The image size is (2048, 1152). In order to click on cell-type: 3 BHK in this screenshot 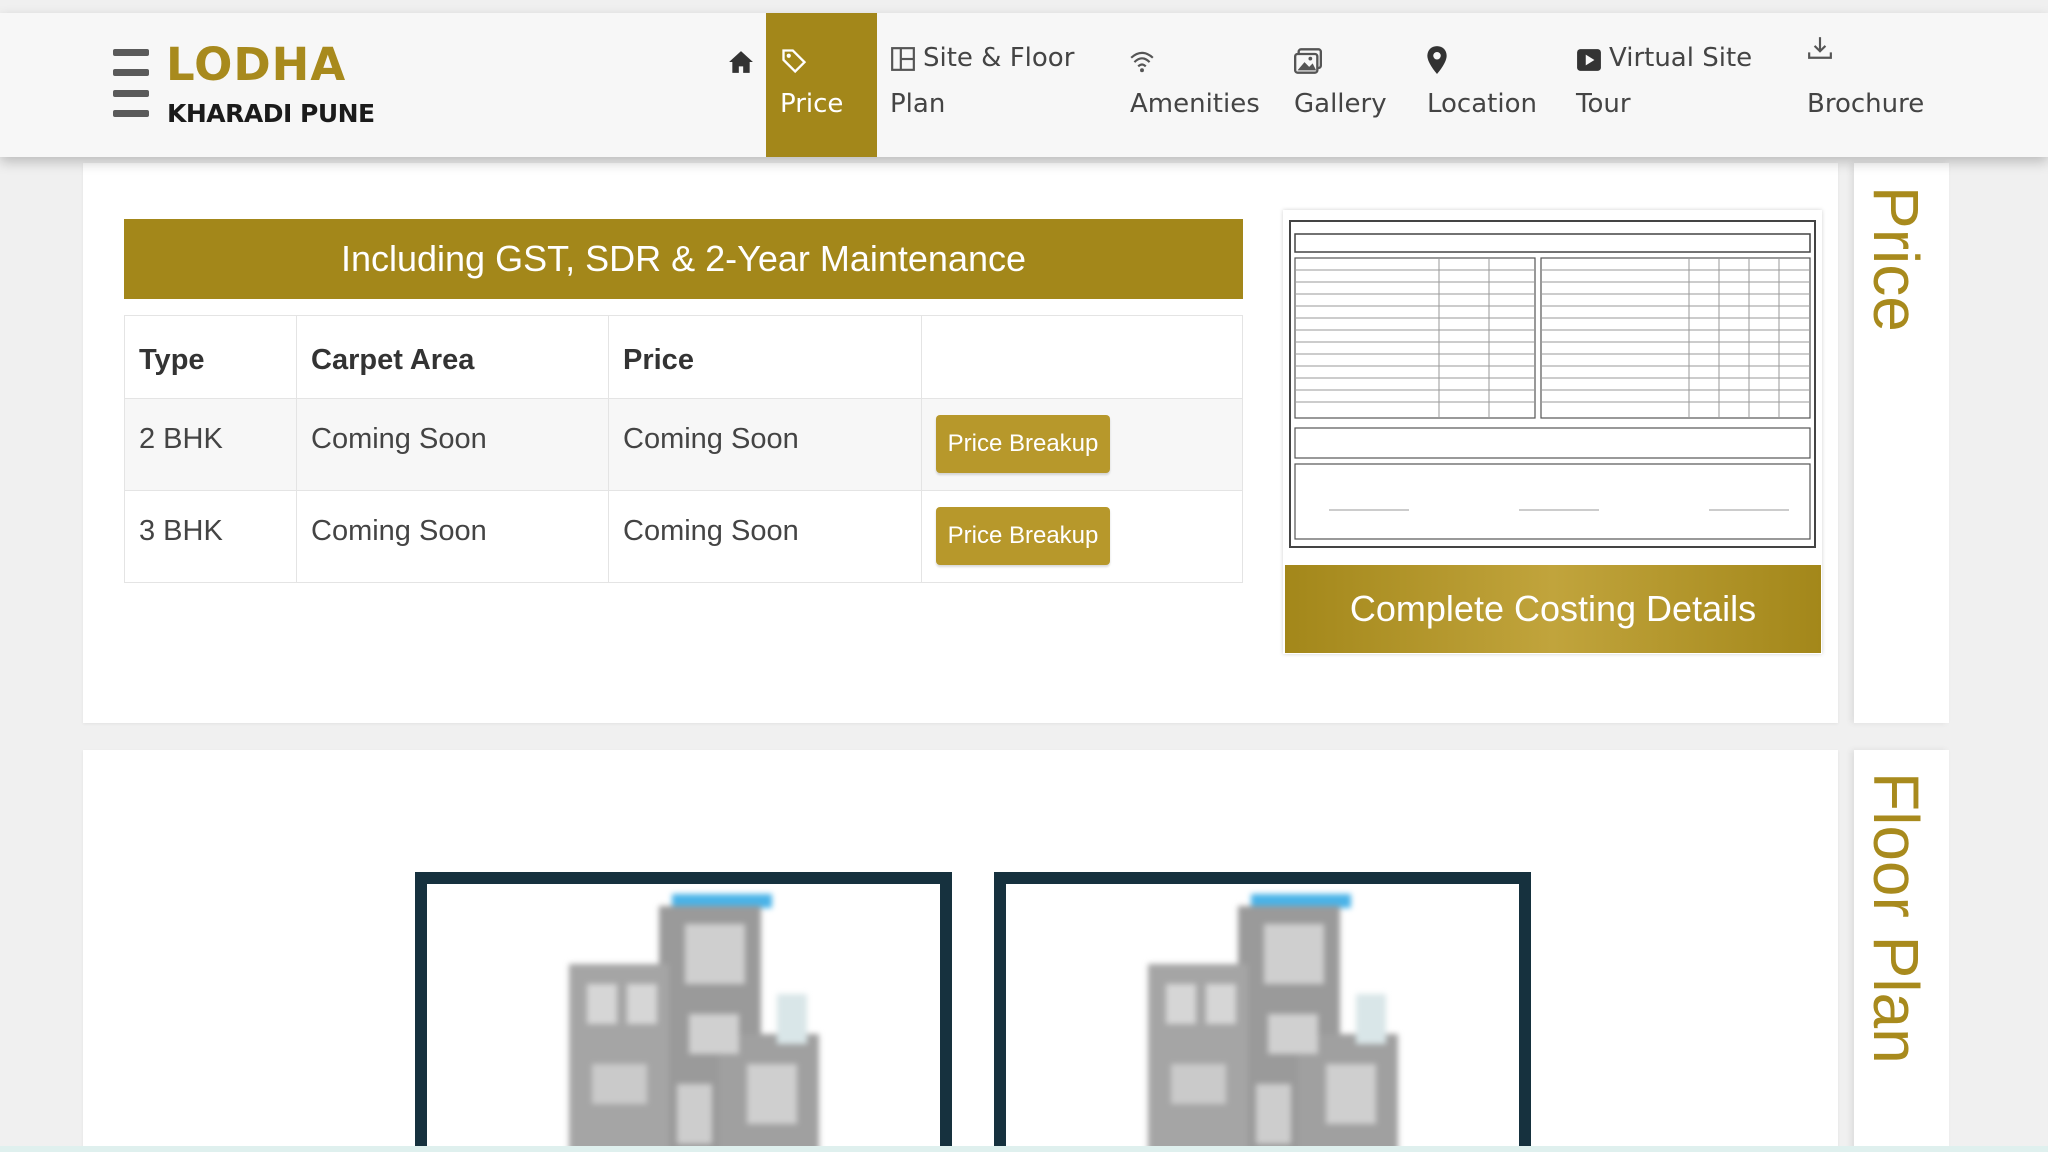, I will do `click(210, 536)`.